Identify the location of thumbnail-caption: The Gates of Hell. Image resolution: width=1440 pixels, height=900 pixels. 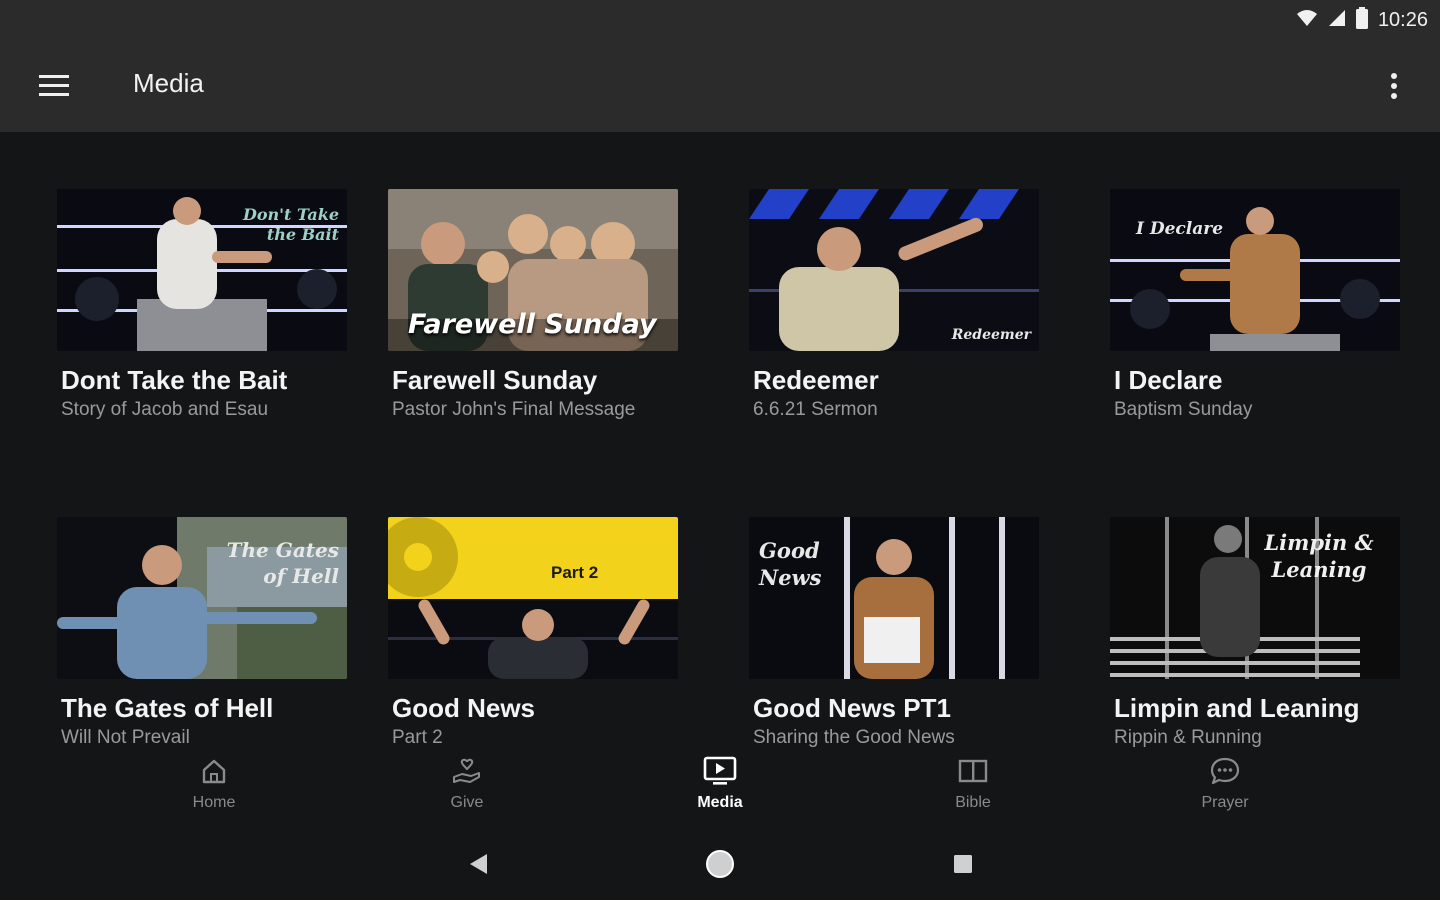
(282, 563).